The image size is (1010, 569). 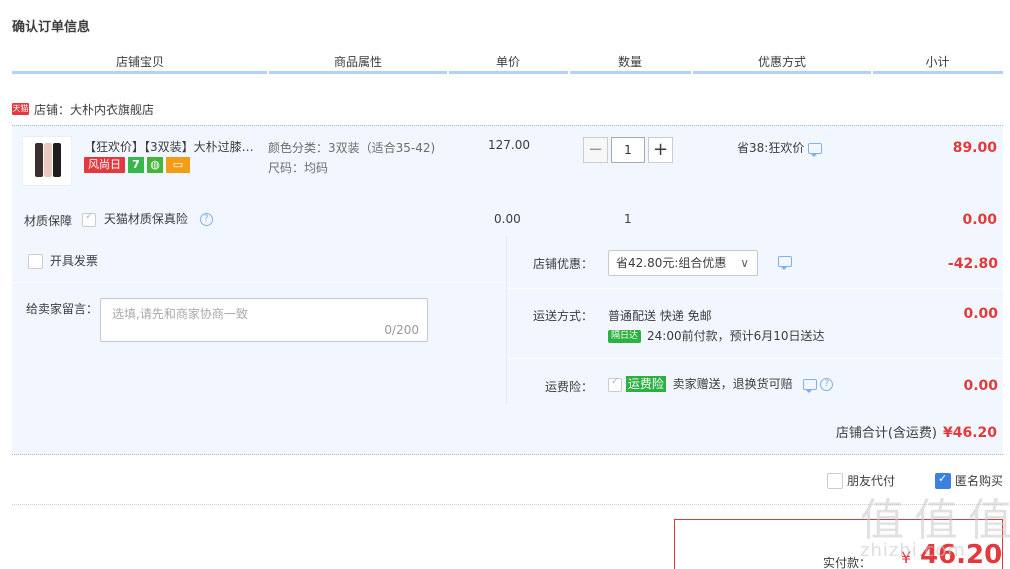 What do you see at coordinates (771, 148) in the screenshot?
I see `item-discount-text: 省38:狂欢价` at bounding box center [771, 148].